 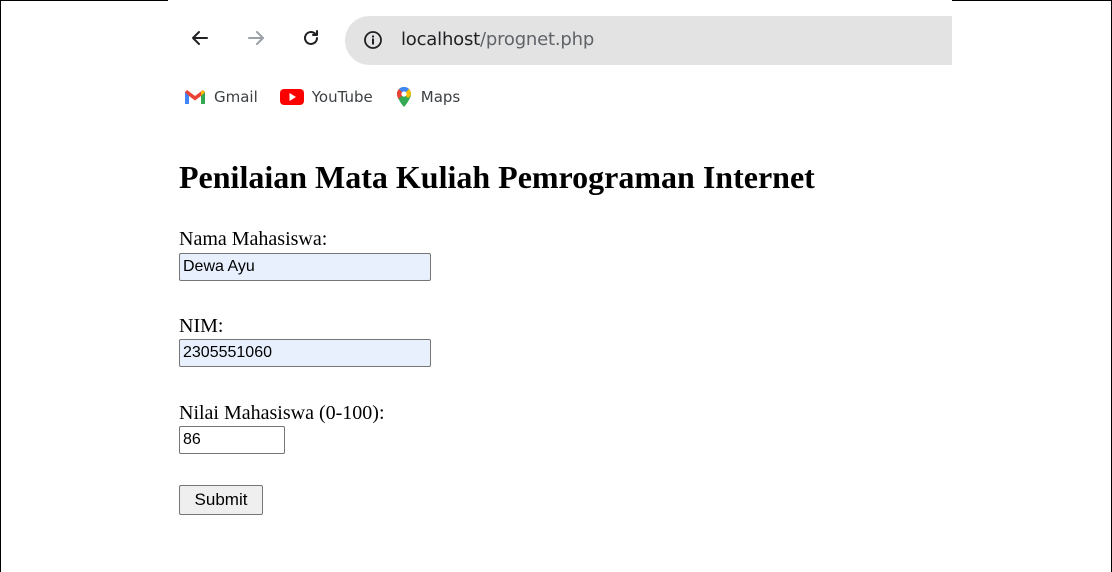 I want to click on bookmark-youtube: YouTube, so click(x=326, y=97).